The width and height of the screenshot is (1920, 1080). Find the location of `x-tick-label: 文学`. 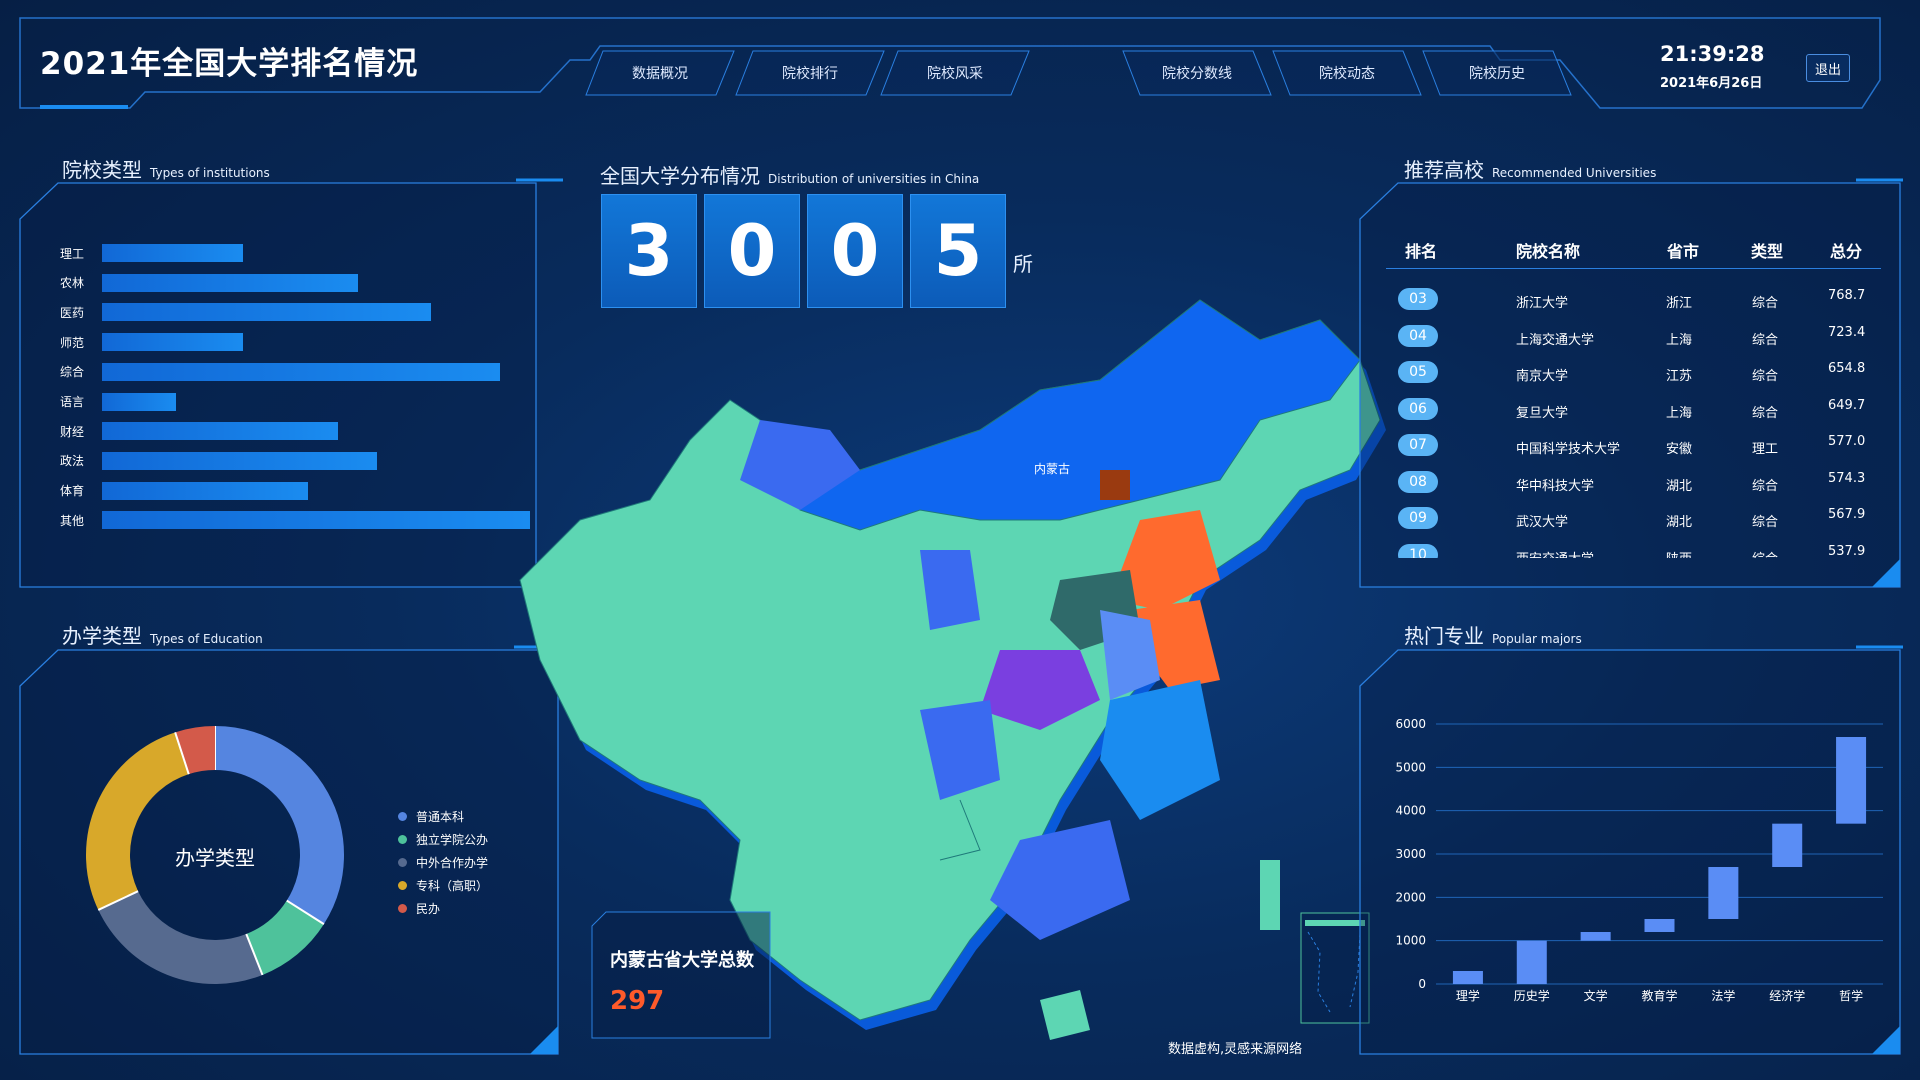

x-tick-label: 文学 is located at coordinates (1596, 995).